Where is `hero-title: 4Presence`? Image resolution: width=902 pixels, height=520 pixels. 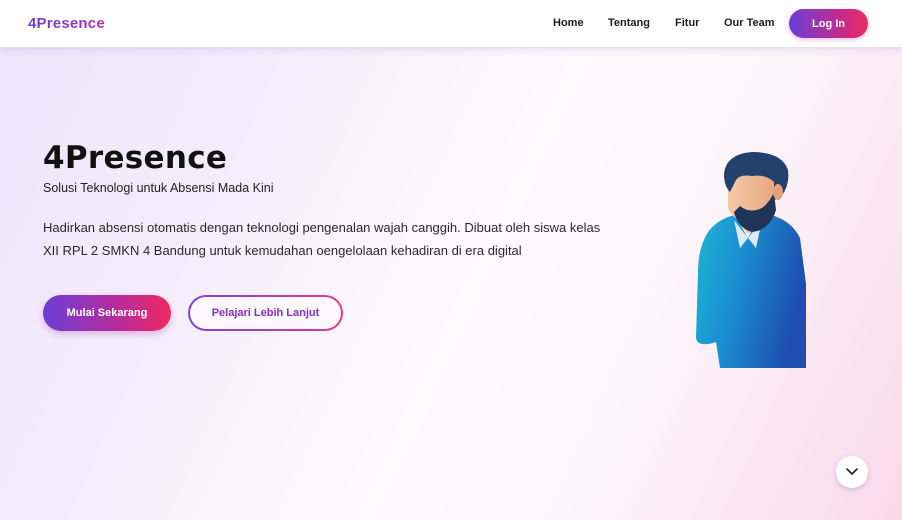 hero-title: 4Presence is located at coordinates (135, 158).